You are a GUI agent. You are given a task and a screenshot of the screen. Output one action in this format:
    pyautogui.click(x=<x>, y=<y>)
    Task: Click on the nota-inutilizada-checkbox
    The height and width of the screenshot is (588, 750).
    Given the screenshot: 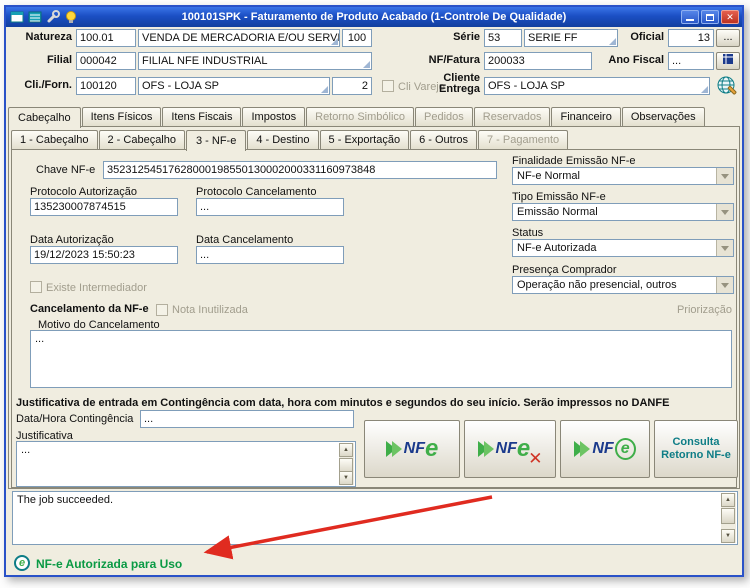 What is the action you would take?
    pyautogui.click(x=162, y=310)
    